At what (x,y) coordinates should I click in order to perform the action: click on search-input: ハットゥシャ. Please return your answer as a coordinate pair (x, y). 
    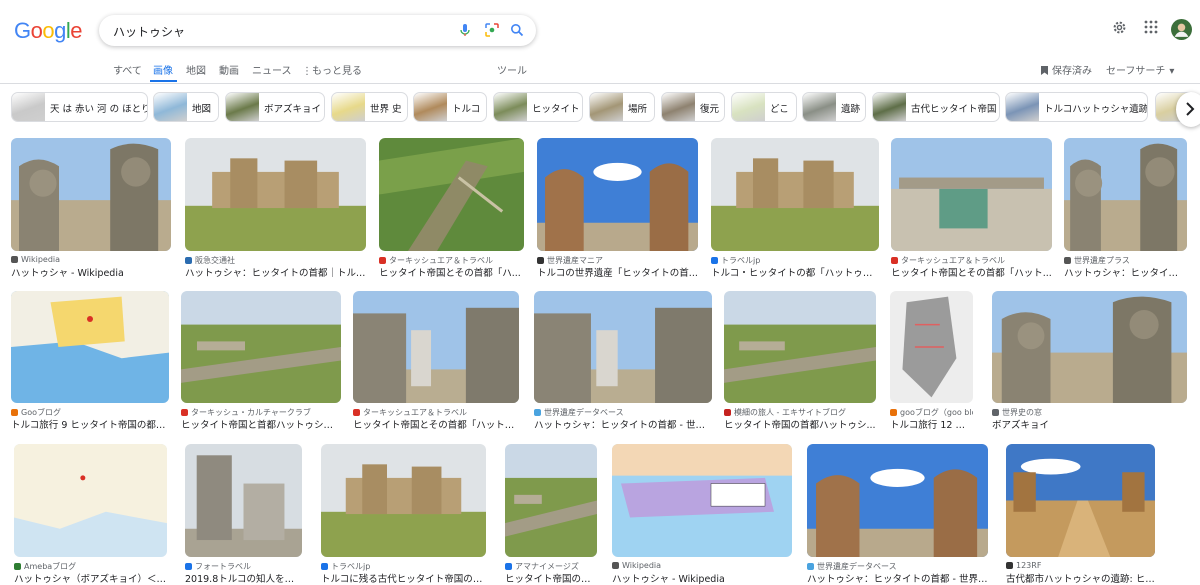
    Looking at the image, I should click on (149, 31).